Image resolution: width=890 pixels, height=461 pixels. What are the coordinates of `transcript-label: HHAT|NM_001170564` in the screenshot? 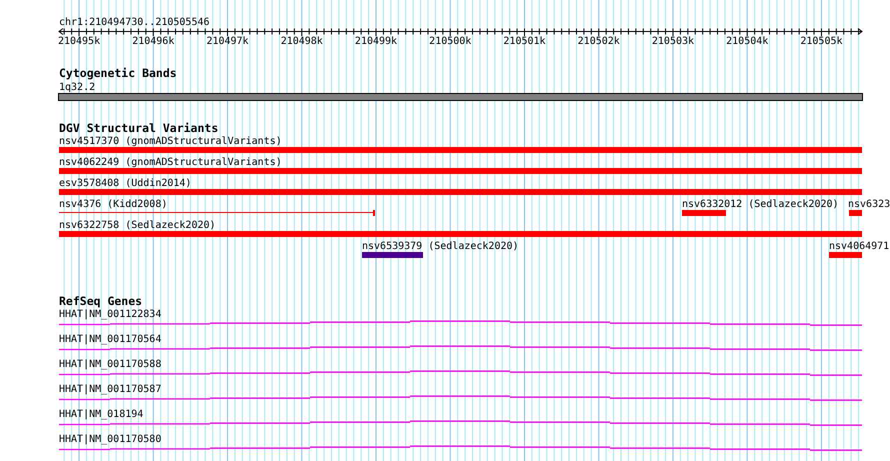 It's located at (110, 339).